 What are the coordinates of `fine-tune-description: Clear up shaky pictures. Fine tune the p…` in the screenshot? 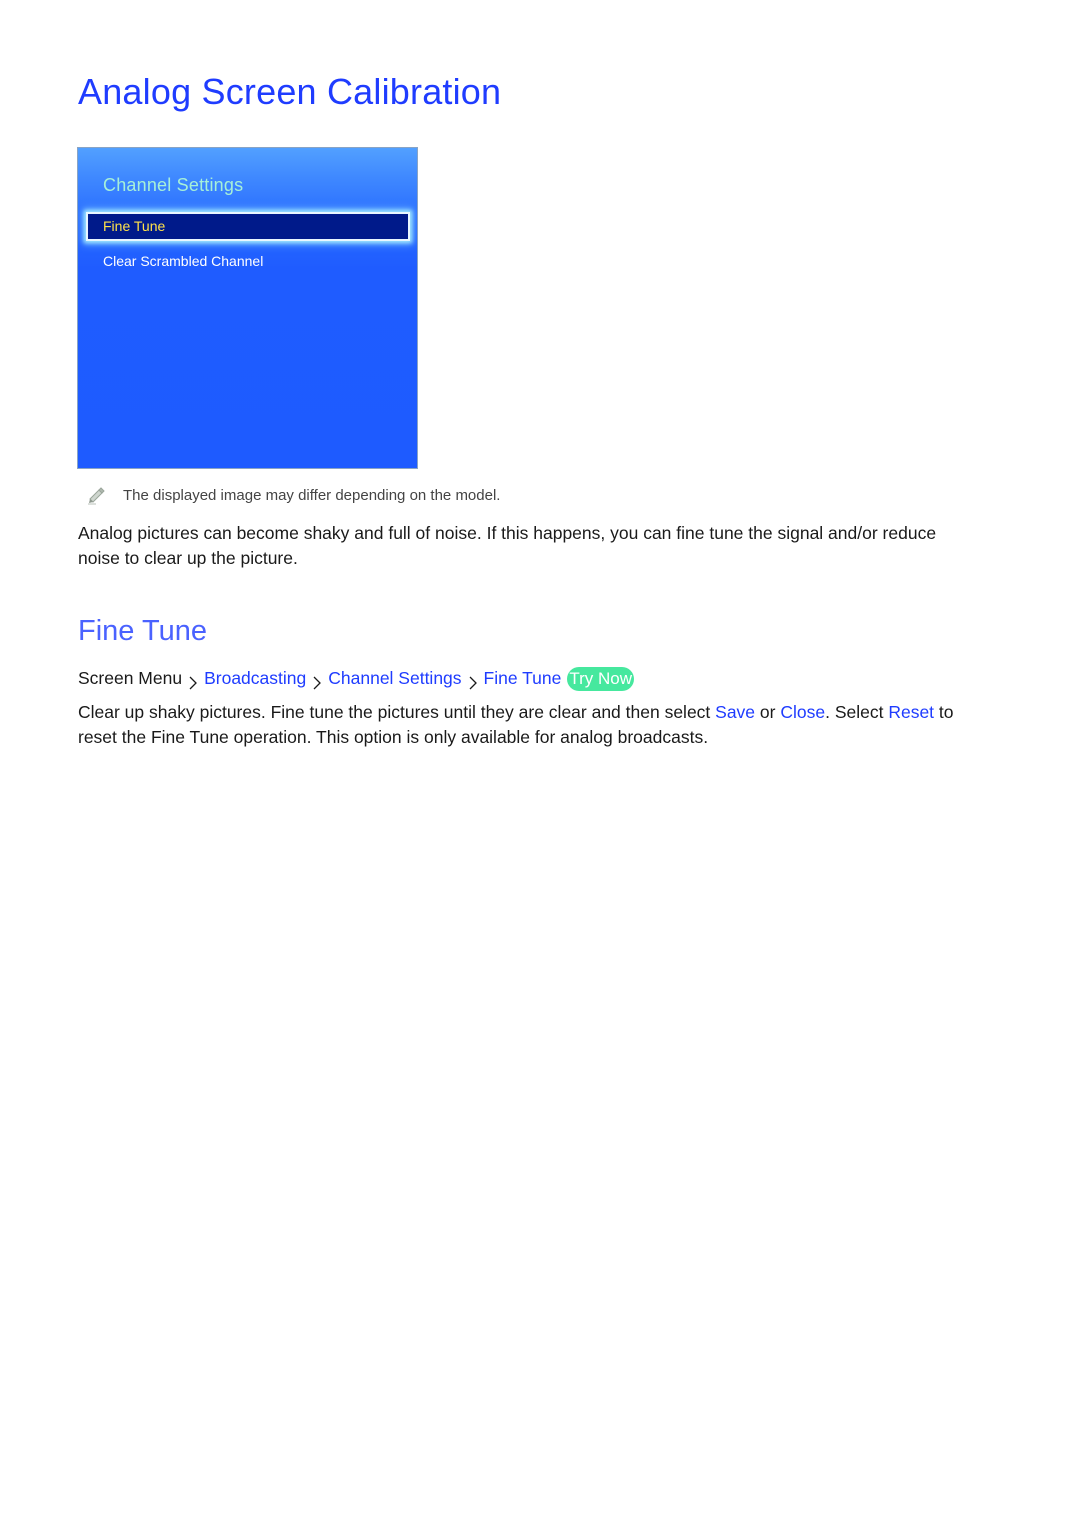 It's located at (528, 725).